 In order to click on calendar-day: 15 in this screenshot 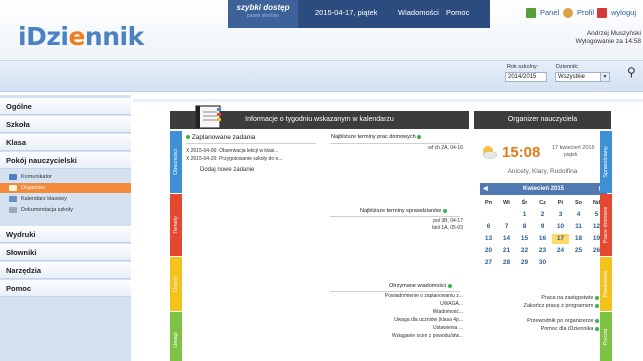, I will do `click(524, 239)`.